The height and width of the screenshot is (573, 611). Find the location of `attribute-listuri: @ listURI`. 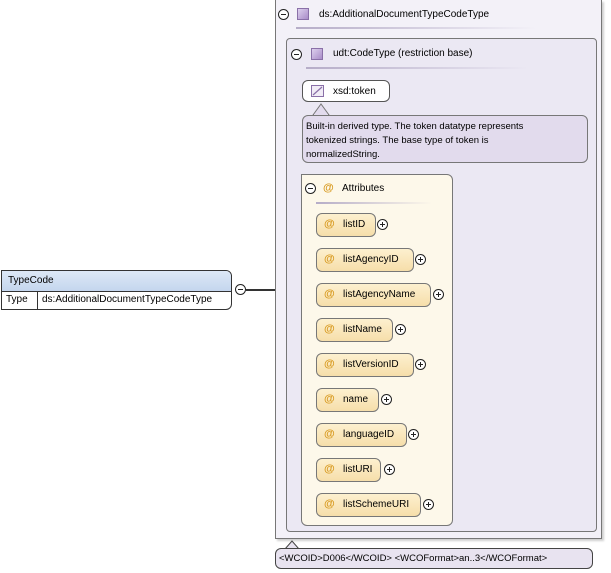

attribute-listuri: @ listURI is located at coordinates (348, 470).